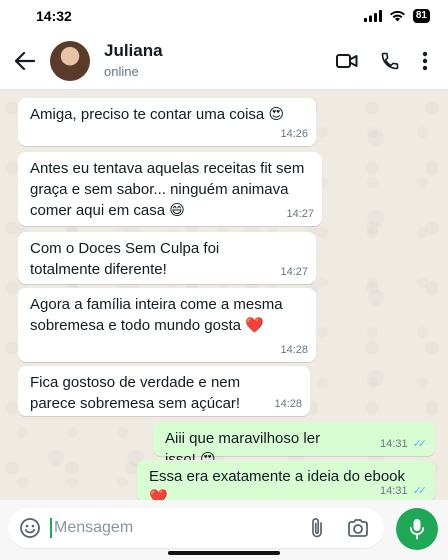 The width and height of the screenshot is (448, 560). What do you see at coordinates (121, 71) in the screenshot?
I see `contact-status: online` at bounding box center [121, 71].